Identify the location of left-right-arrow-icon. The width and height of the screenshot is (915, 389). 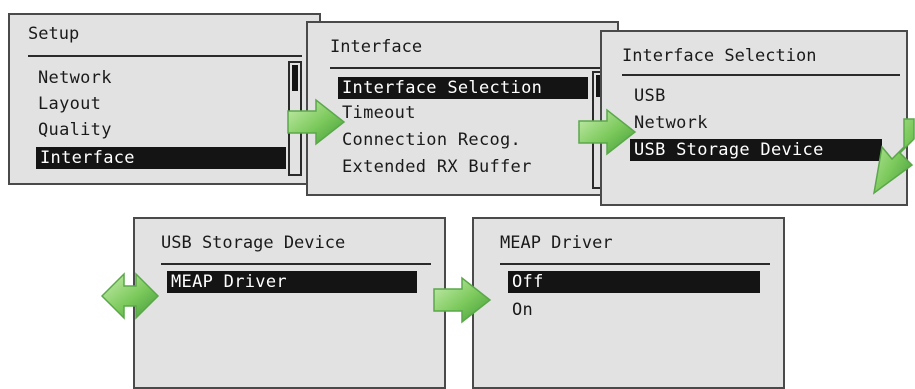
(130, 296).